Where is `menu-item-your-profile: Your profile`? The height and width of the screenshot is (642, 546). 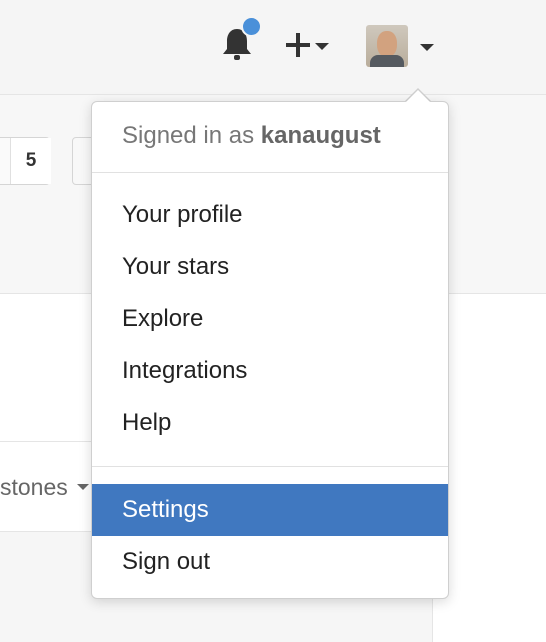
menu-item-your-profile: Your profile is located at coordinates (270, 215).